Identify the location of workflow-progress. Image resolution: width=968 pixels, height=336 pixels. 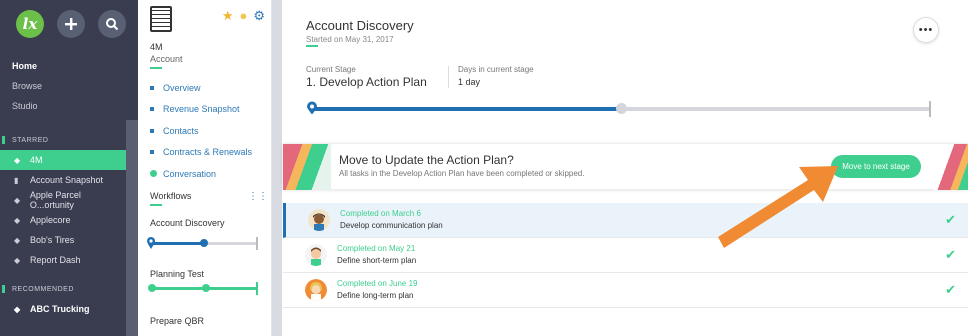
(203, 288).